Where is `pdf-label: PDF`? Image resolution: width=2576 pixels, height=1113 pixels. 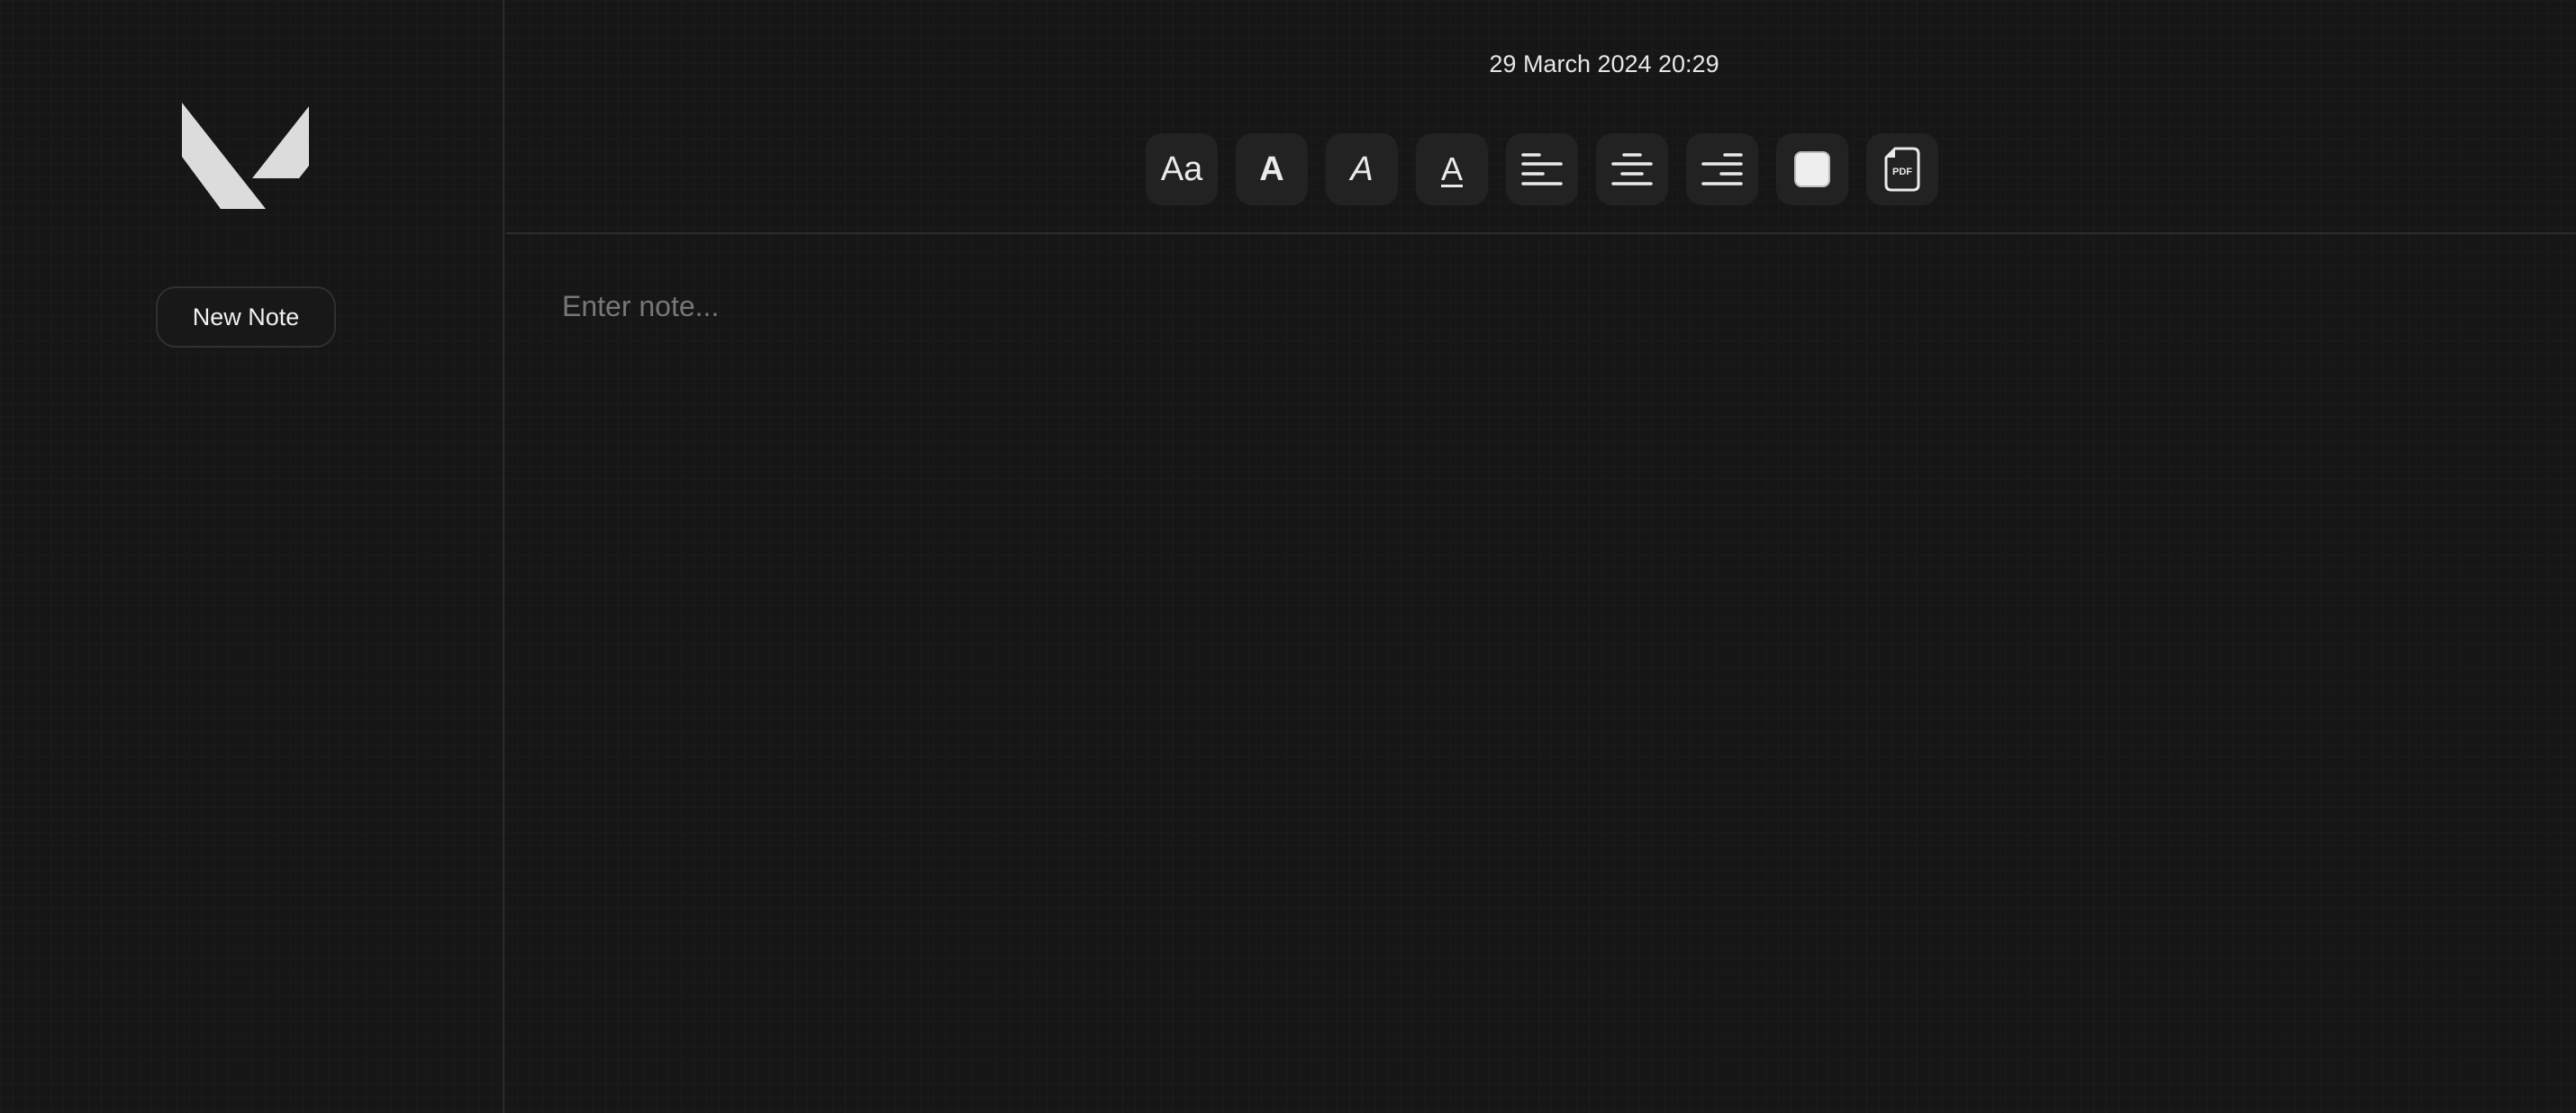 pdf-label: PDF is located at coordinates (1902, 172).